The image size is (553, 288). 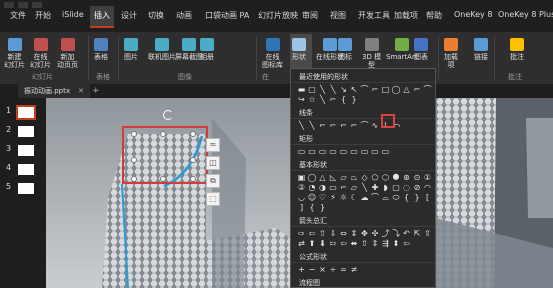 What do you see at coordinates (385, 243) in the screenshot?
I see `shape-option-icon: ⇶` at bounding box center [385, 243].